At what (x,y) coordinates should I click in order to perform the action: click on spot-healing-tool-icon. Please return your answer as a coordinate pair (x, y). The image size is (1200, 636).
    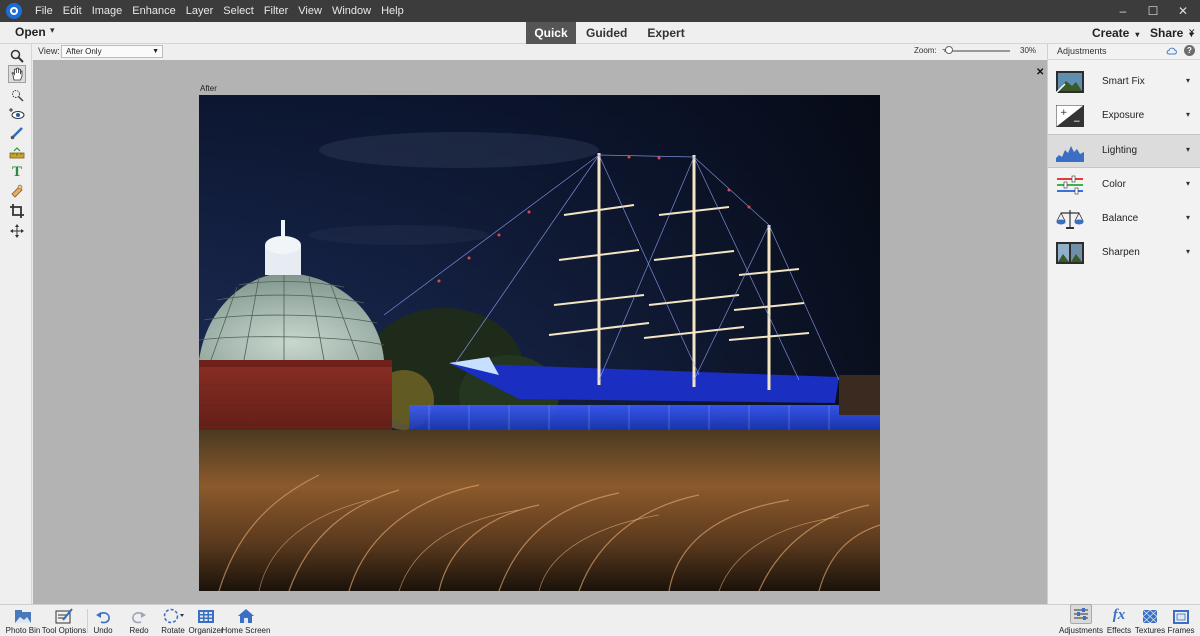
    Looking at the image, I should click on (17, 191).